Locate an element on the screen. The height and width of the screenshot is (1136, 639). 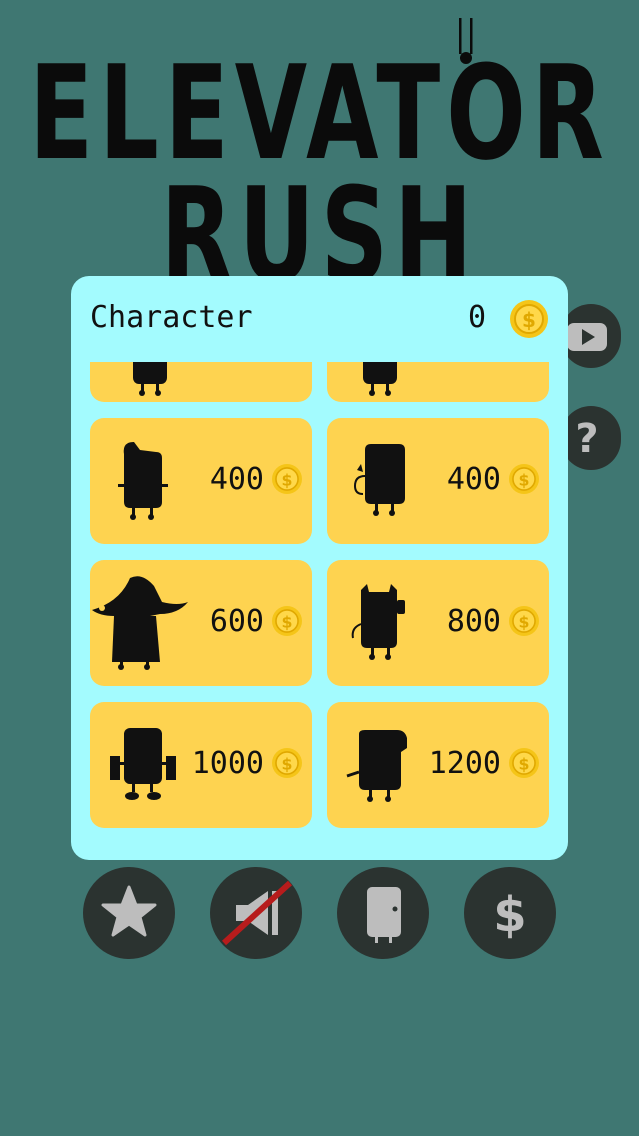
sound-muted-icon is located at coordinates (257, 913).